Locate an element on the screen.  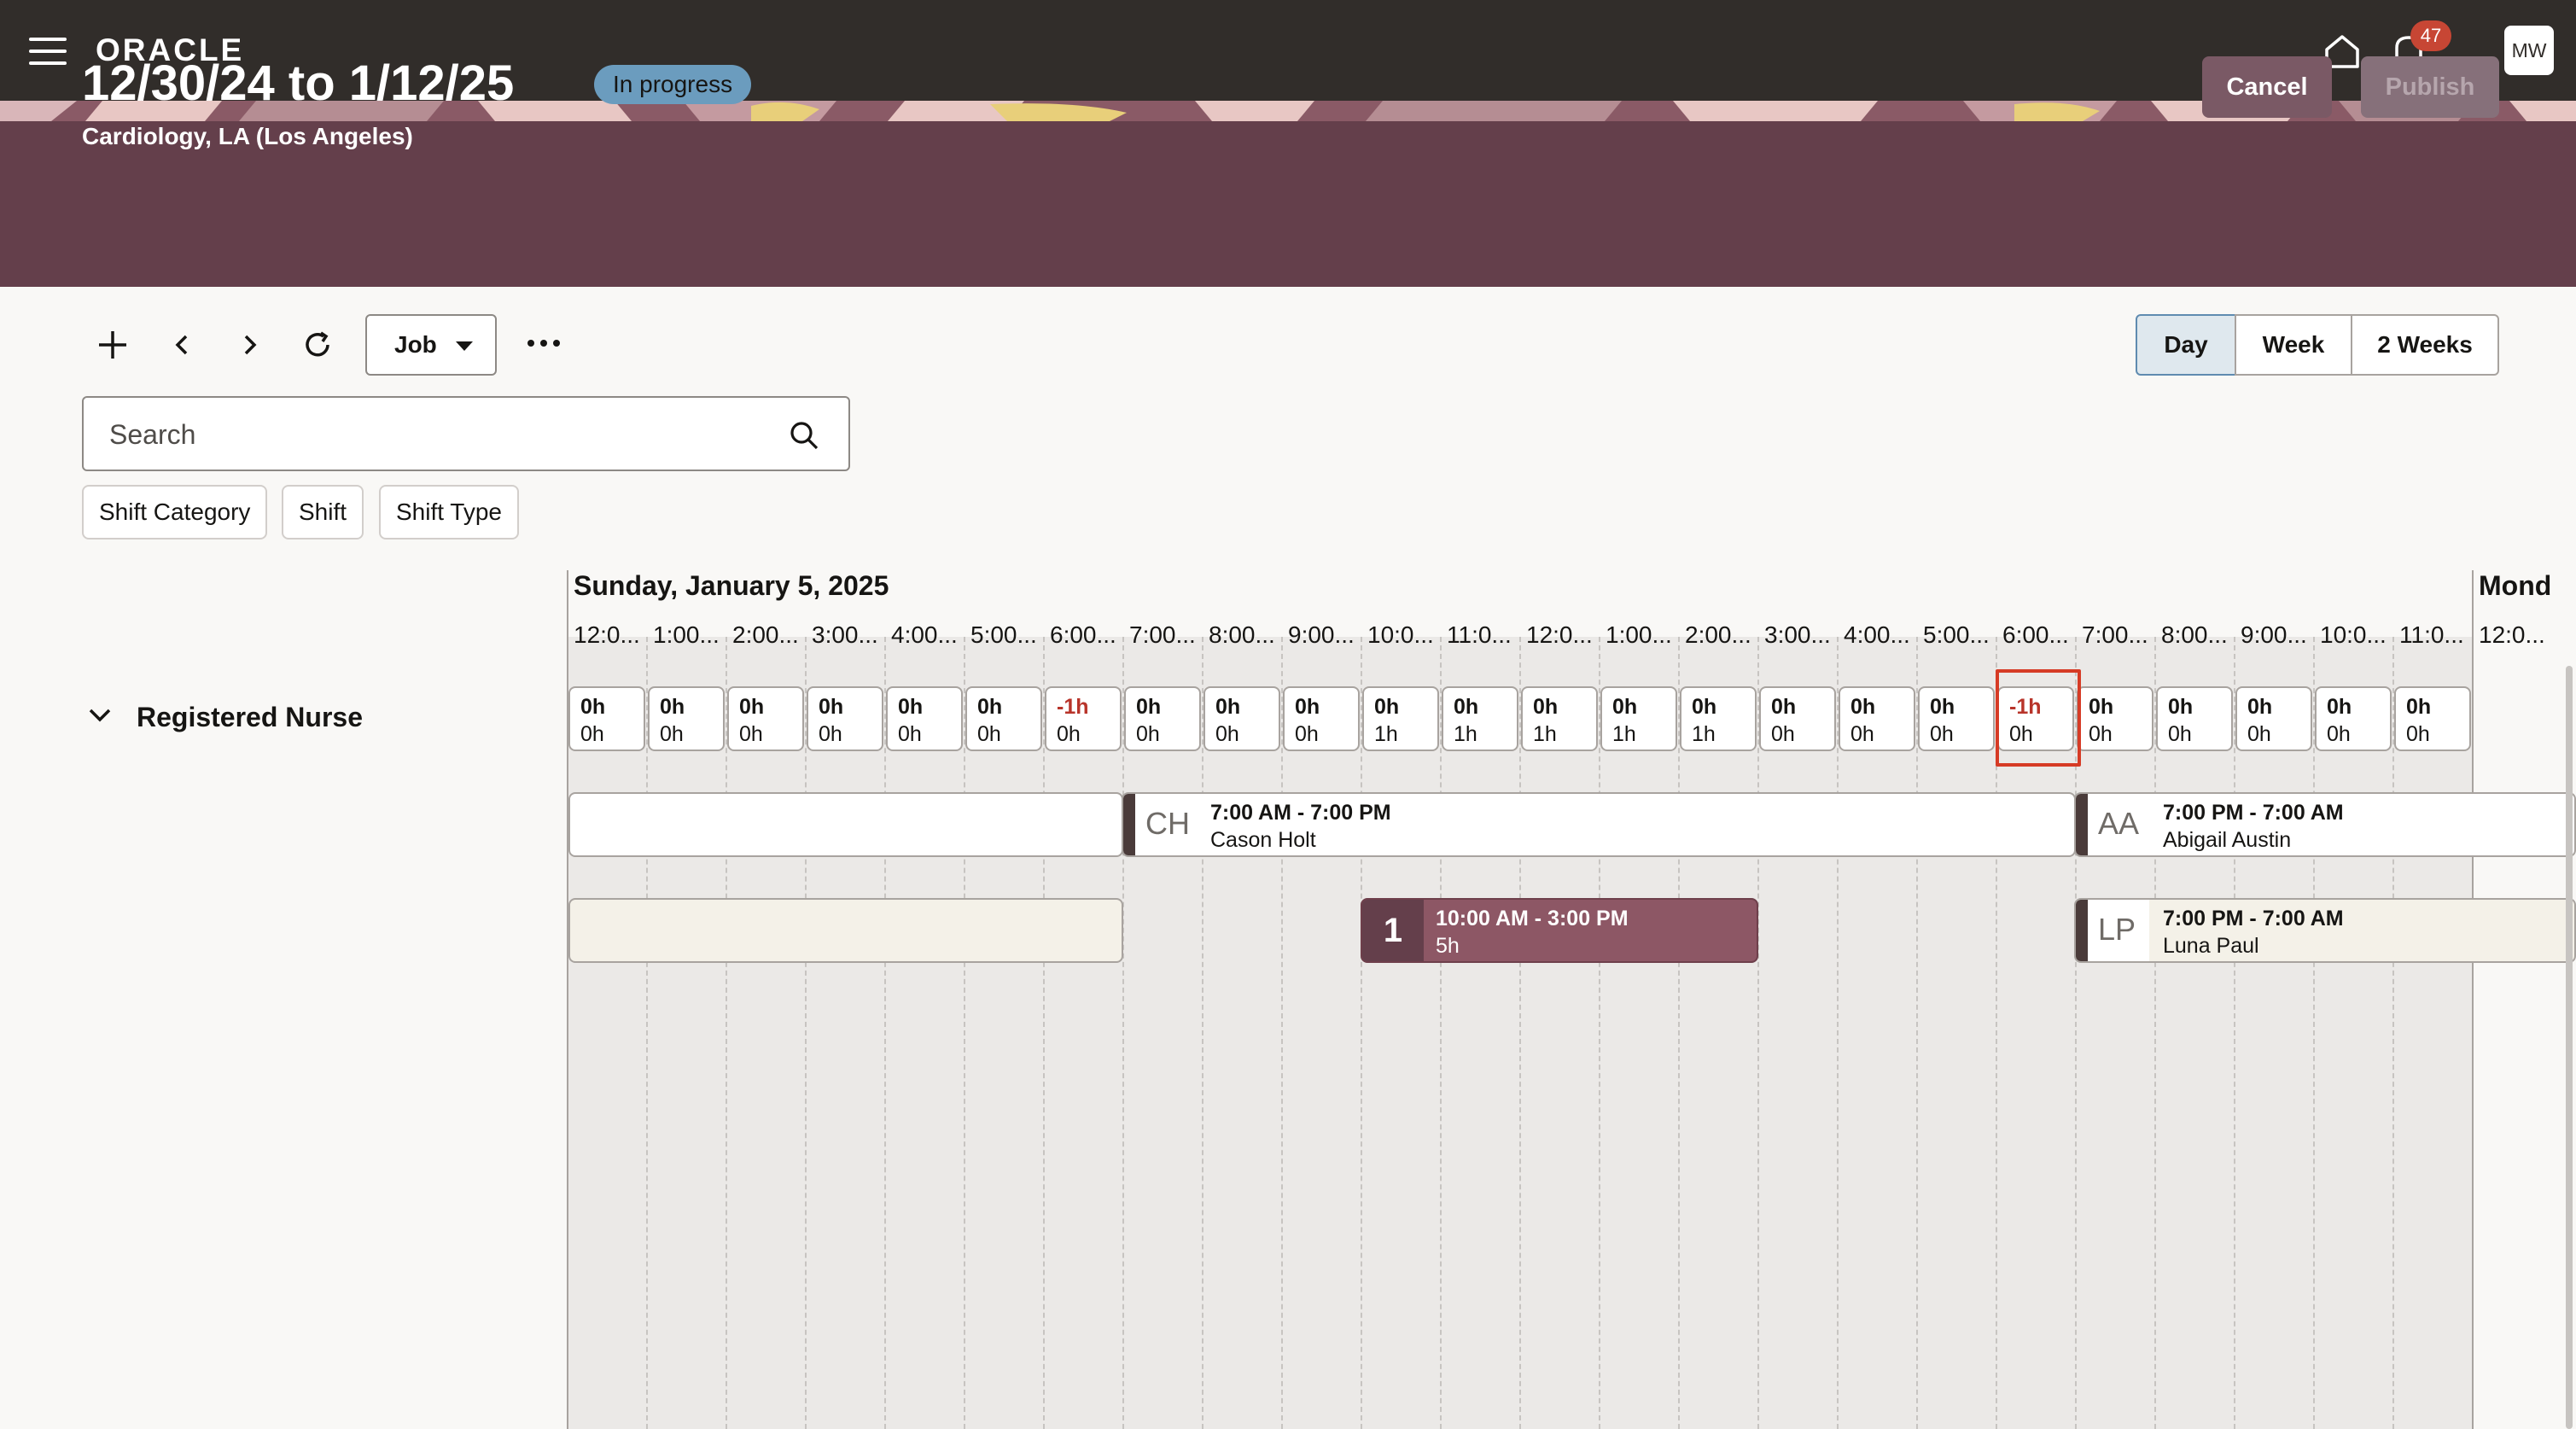
job-select: Job is located at coordinates (431, 345).